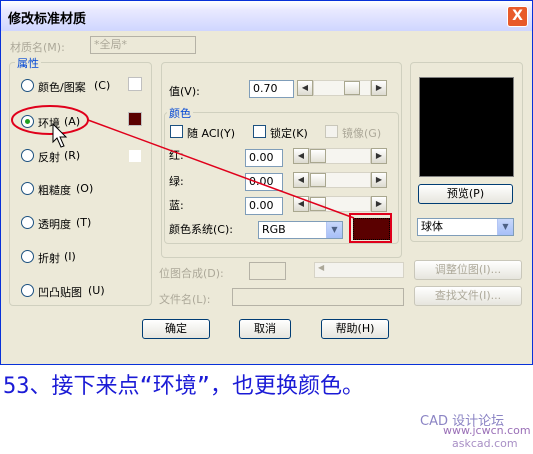 Image resolution: width=533 pixels, height=454 pixels. What do you see at coordinates (183, 386) in the screenshot?
I see `tutorial-caption: 53、接下来点“环境”，也更换颜色。` at bounding box center [183, 386].